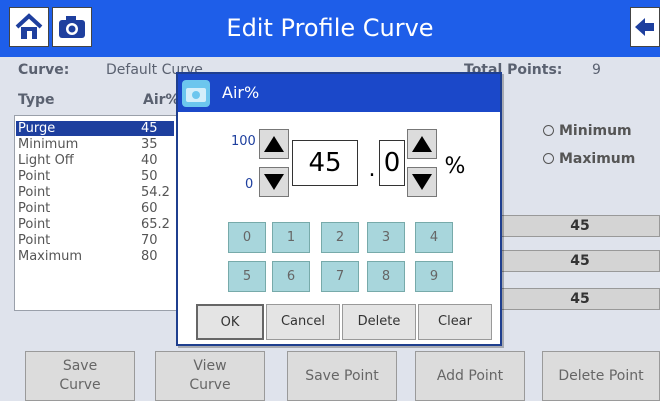 This screenshot has height=401, width=660. I want to click on dialog-title: Air%, so click(241, 92).